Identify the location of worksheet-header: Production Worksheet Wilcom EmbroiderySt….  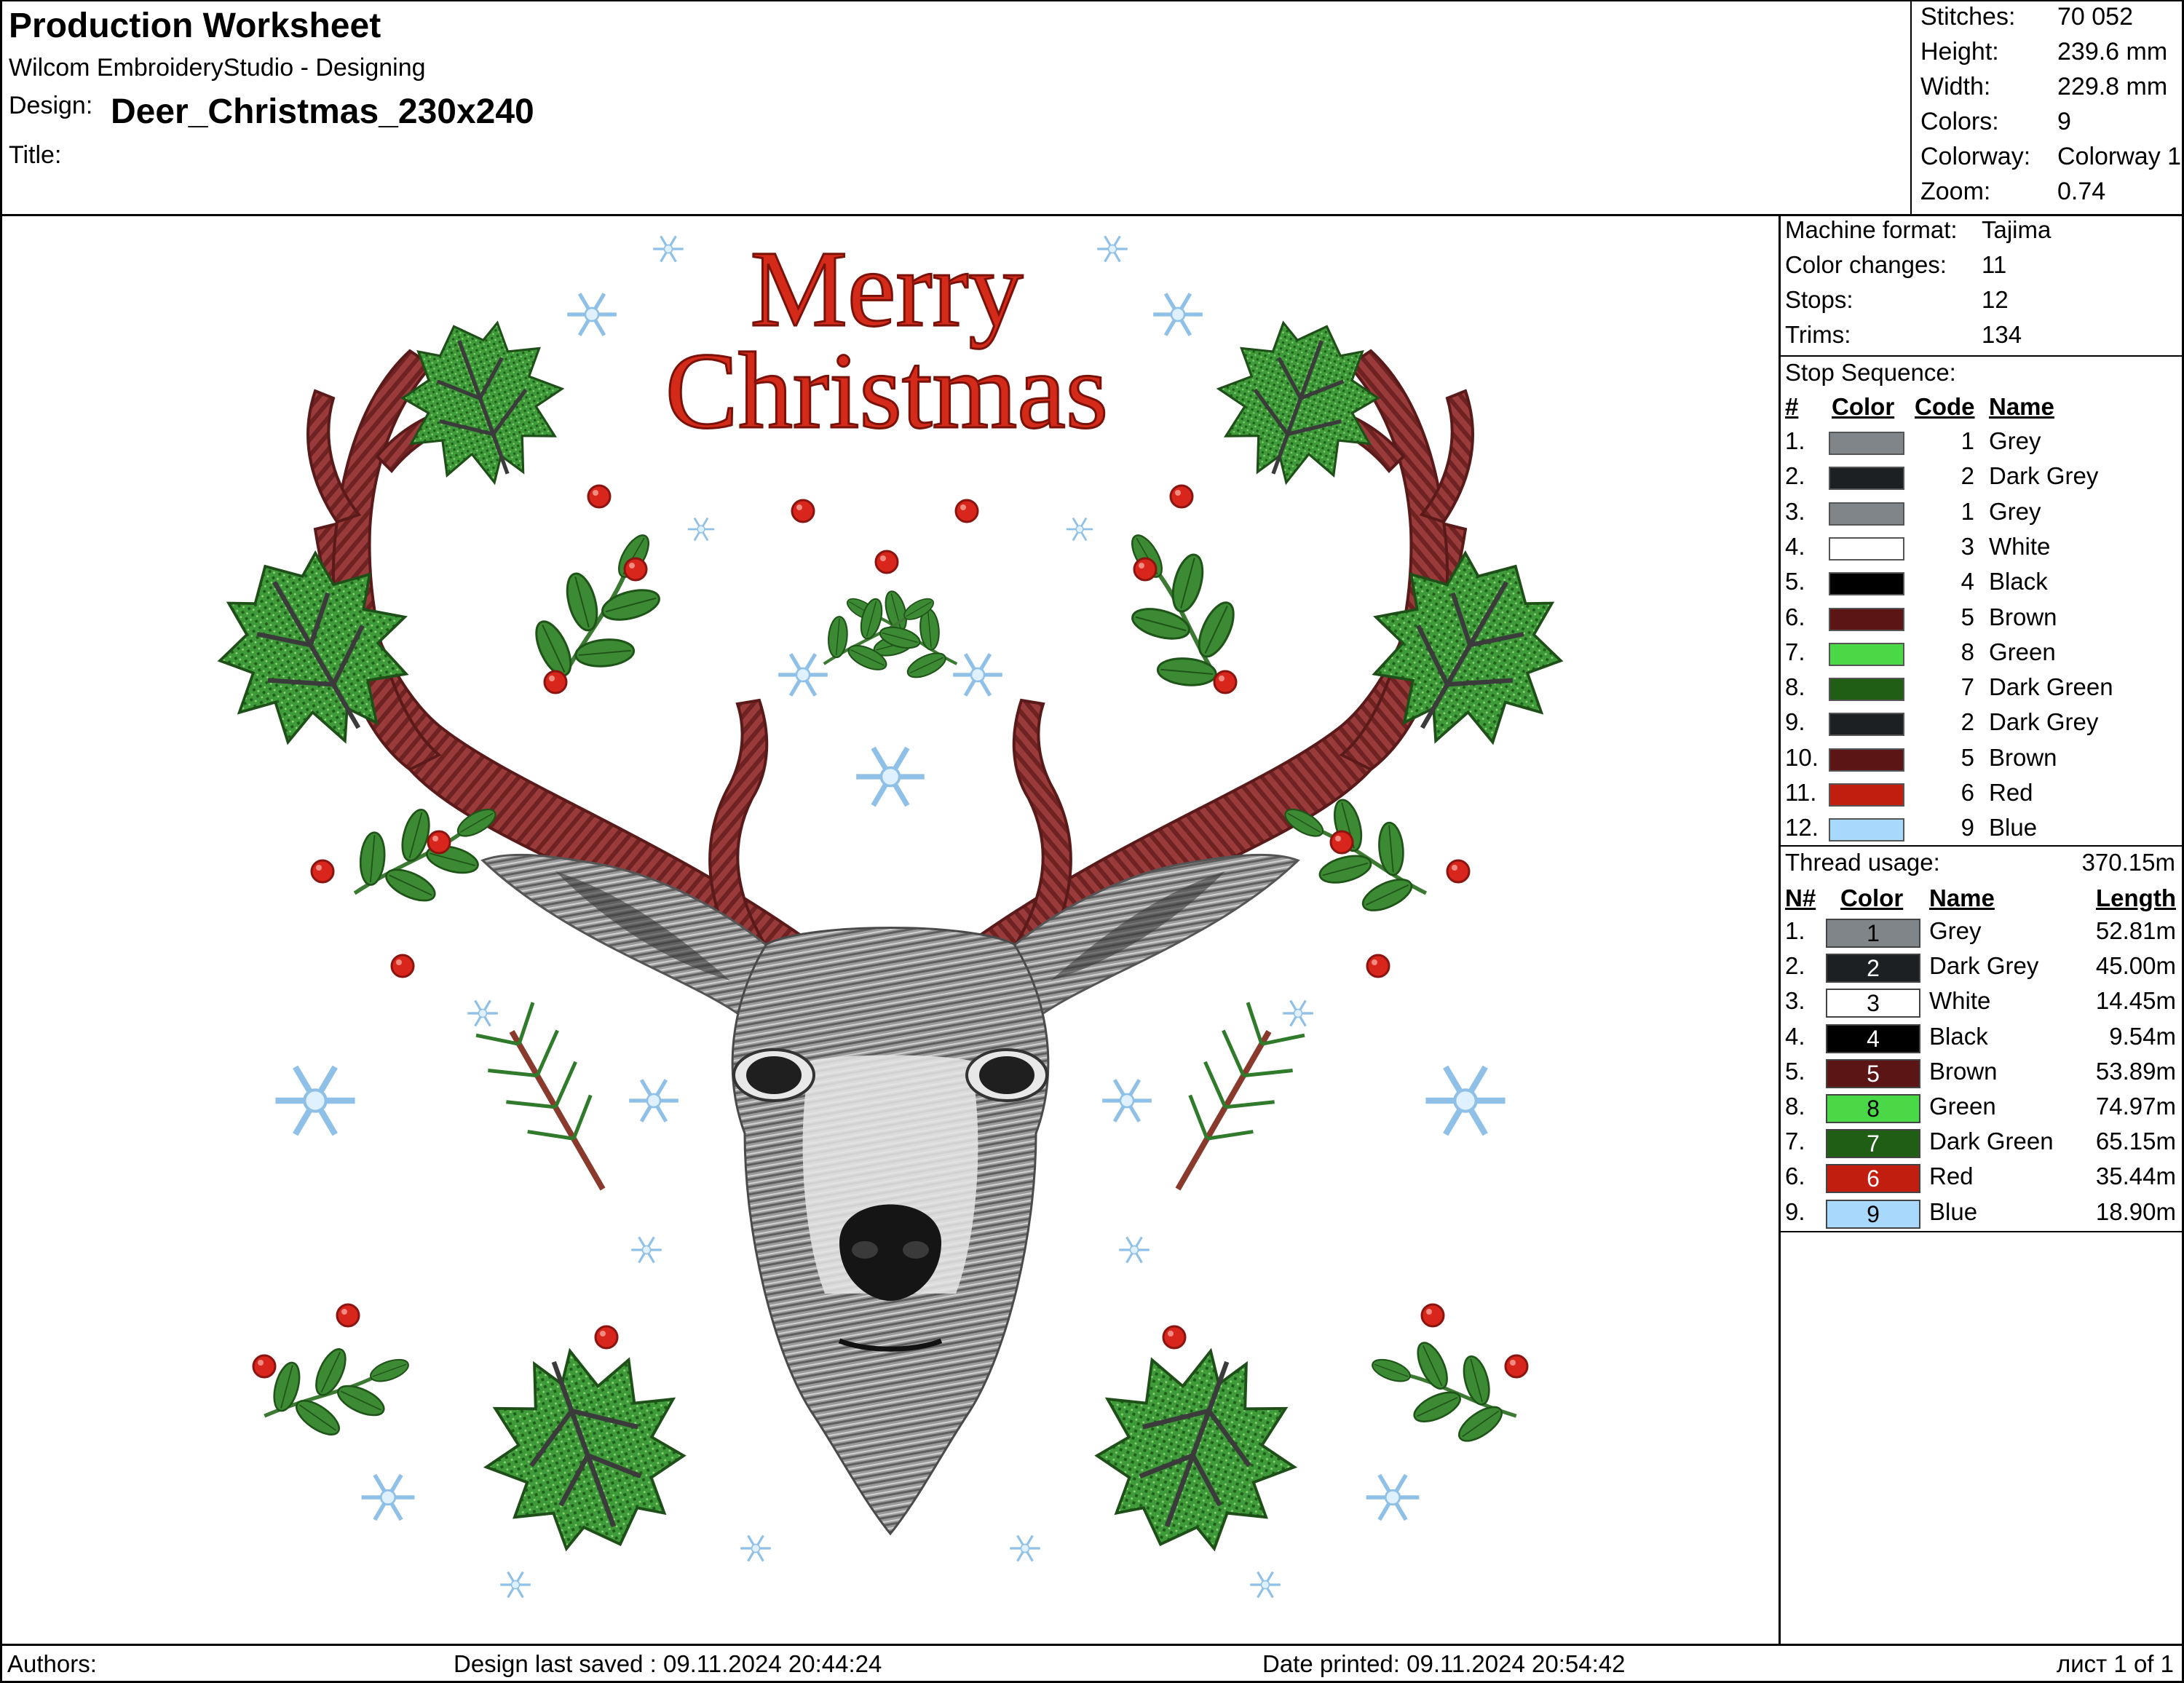
(955, 107).